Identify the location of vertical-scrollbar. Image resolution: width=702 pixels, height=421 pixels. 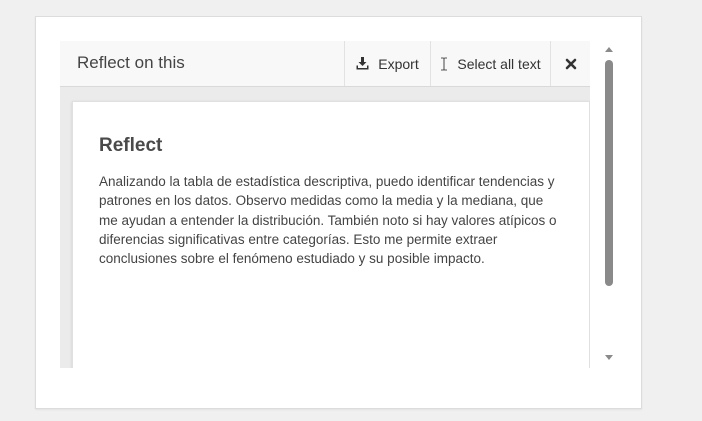
(609, 204).